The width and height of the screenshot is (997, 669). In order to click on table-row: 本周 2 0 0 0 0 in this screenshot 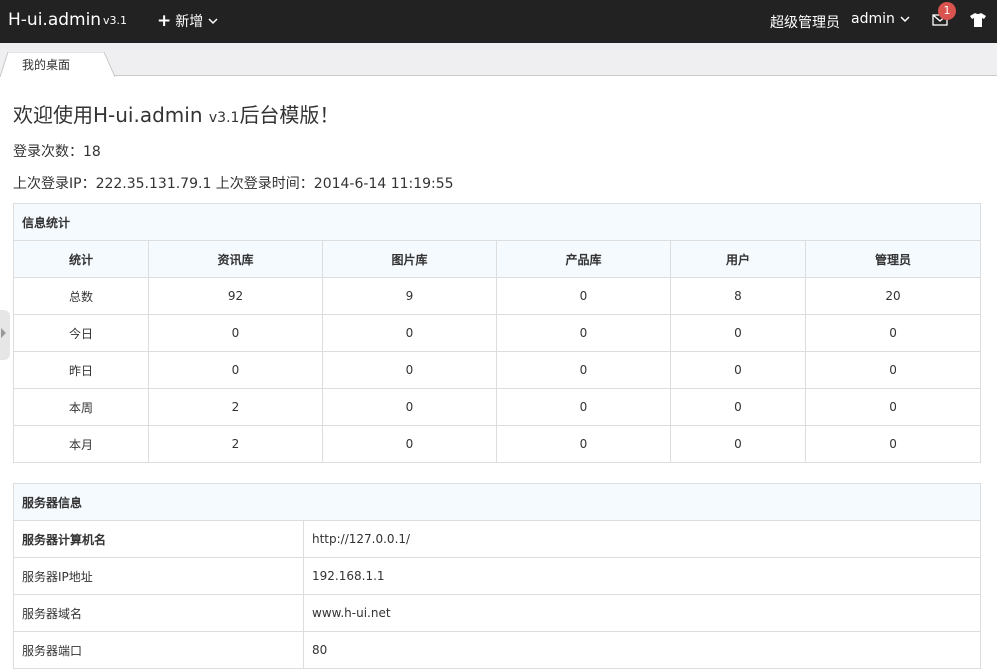, I will do `click(497, 407)`.